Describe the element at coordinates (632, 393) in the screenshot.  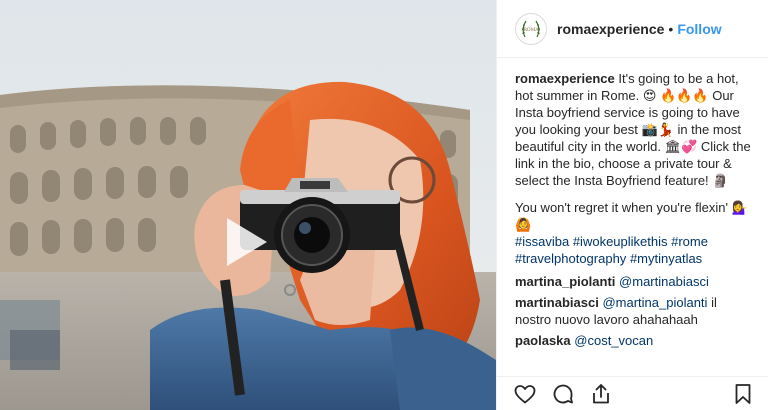
I see `action-bar` at that location.